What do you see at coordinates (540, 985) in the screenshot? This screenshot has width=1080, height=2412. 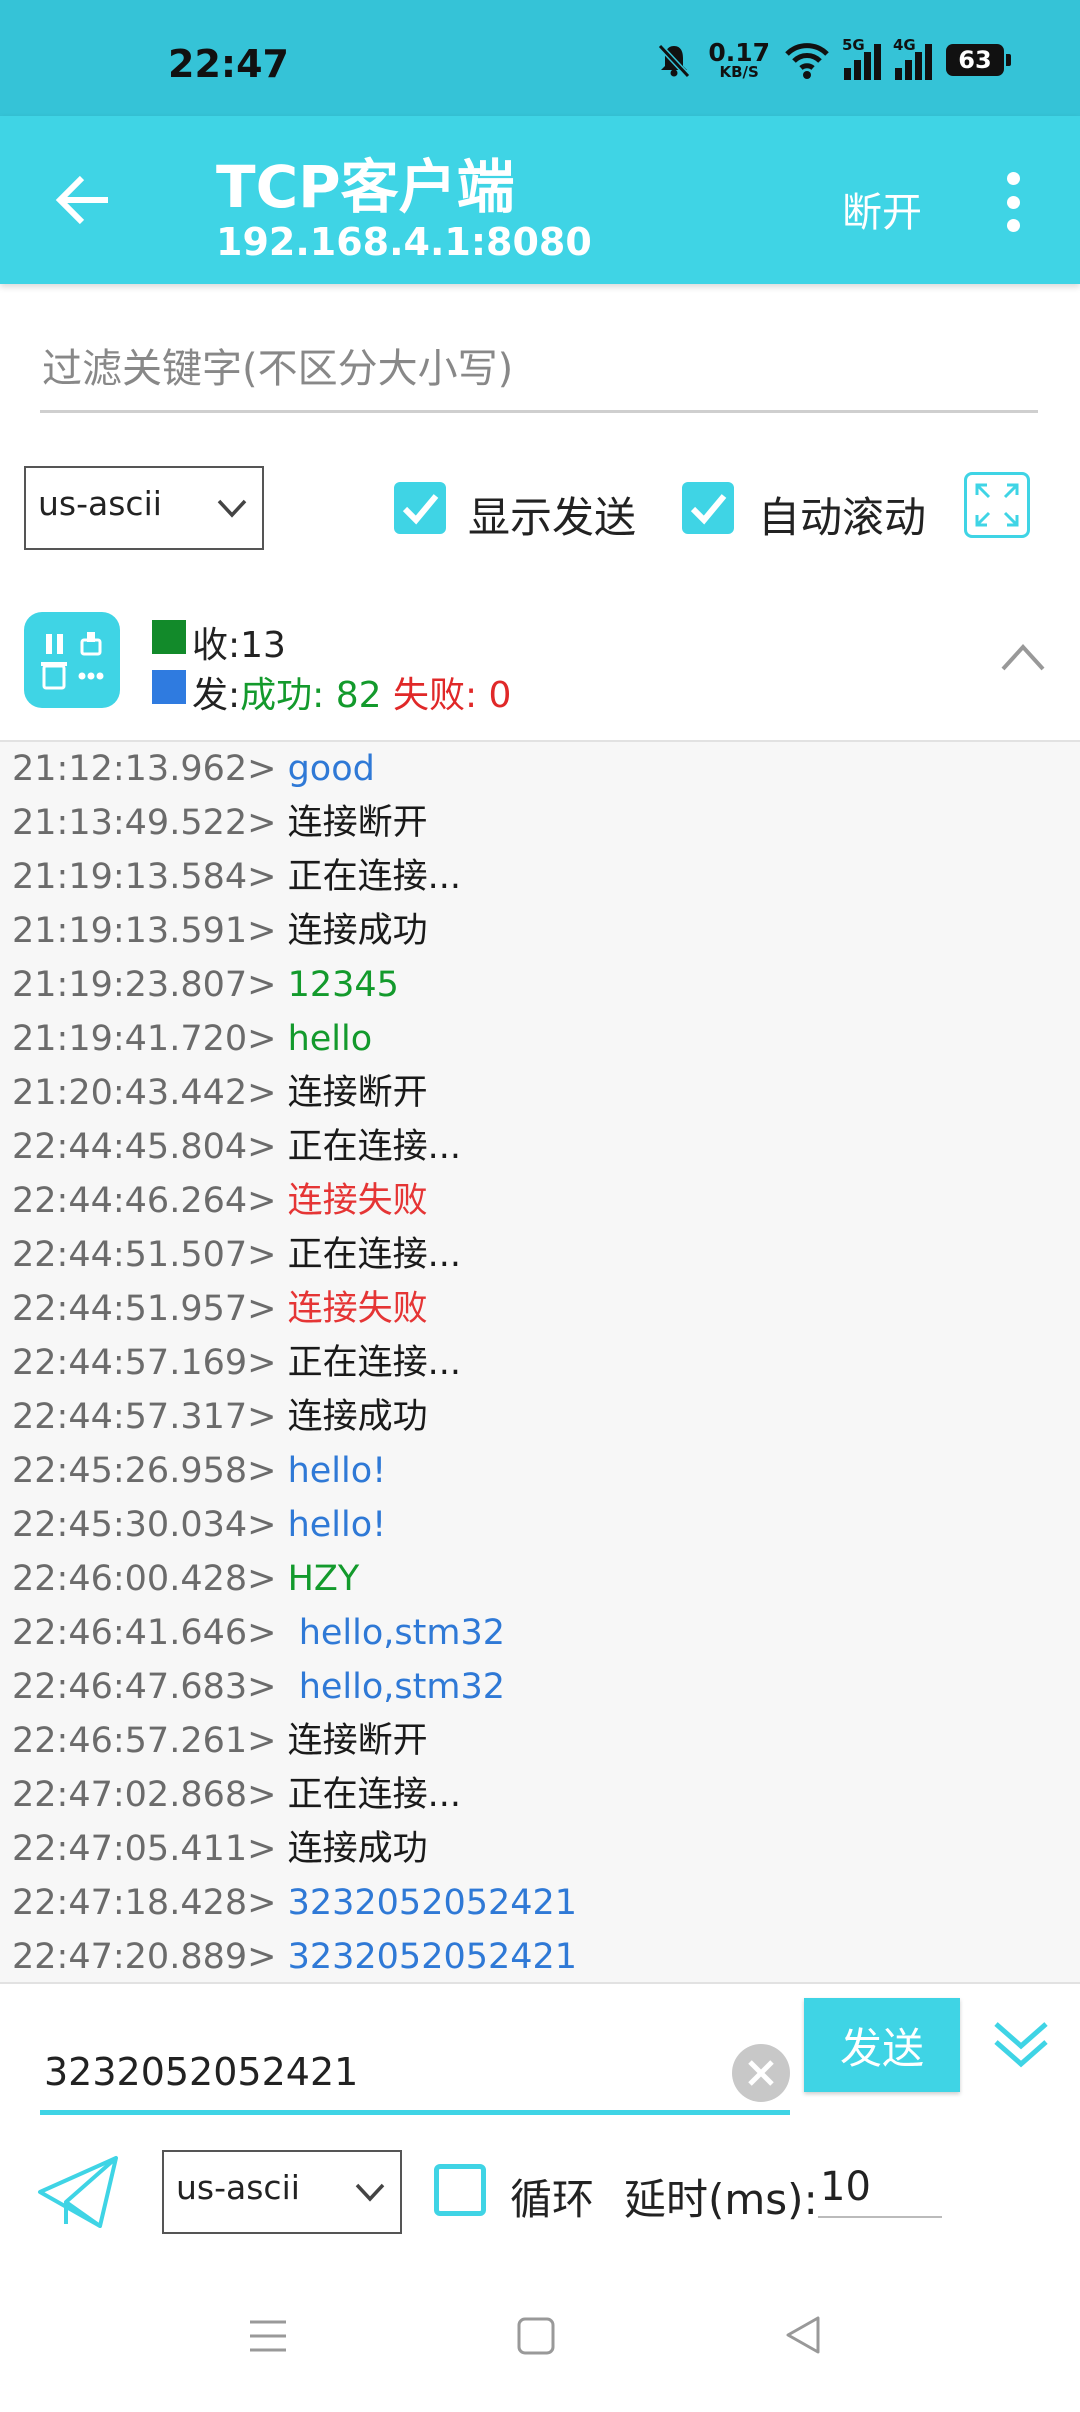 I see `log-row: 21:19:23.807> 12345` at bounding box center [540, 985].